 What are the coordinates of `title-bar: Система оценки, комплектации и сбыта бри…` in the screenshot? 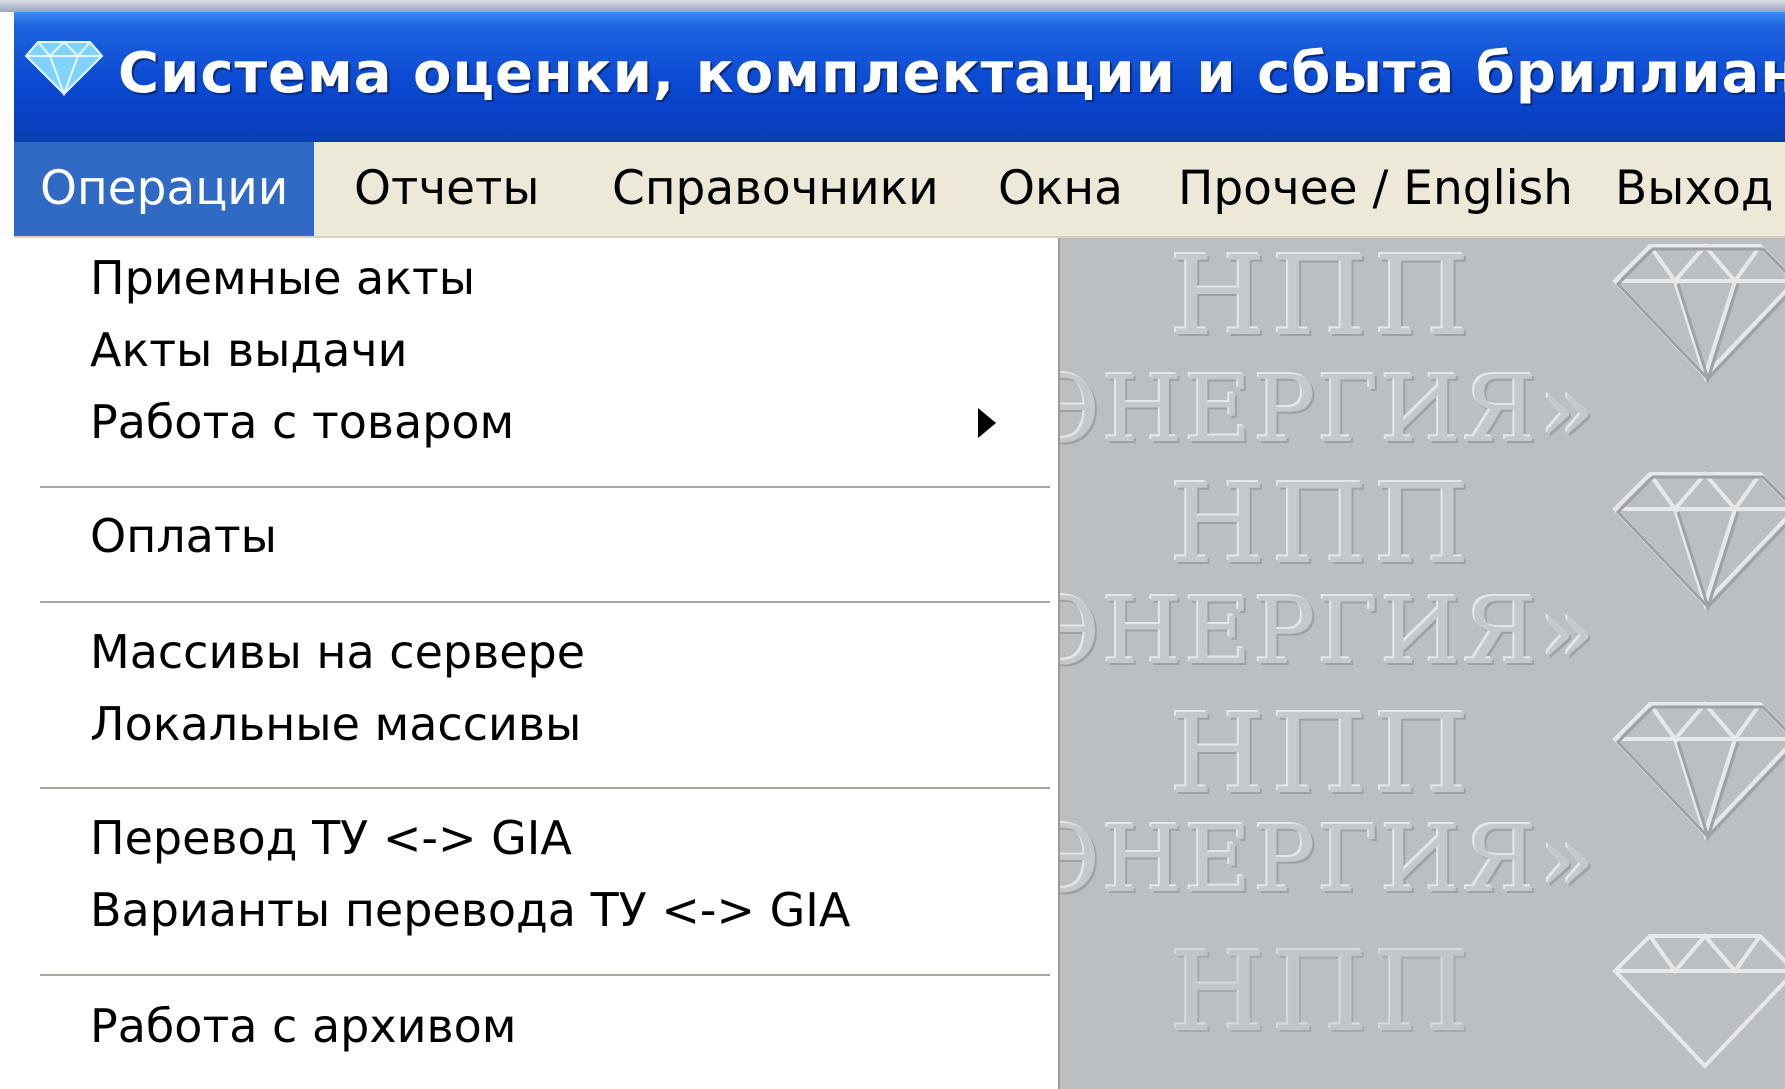 It's located at (899, 77).